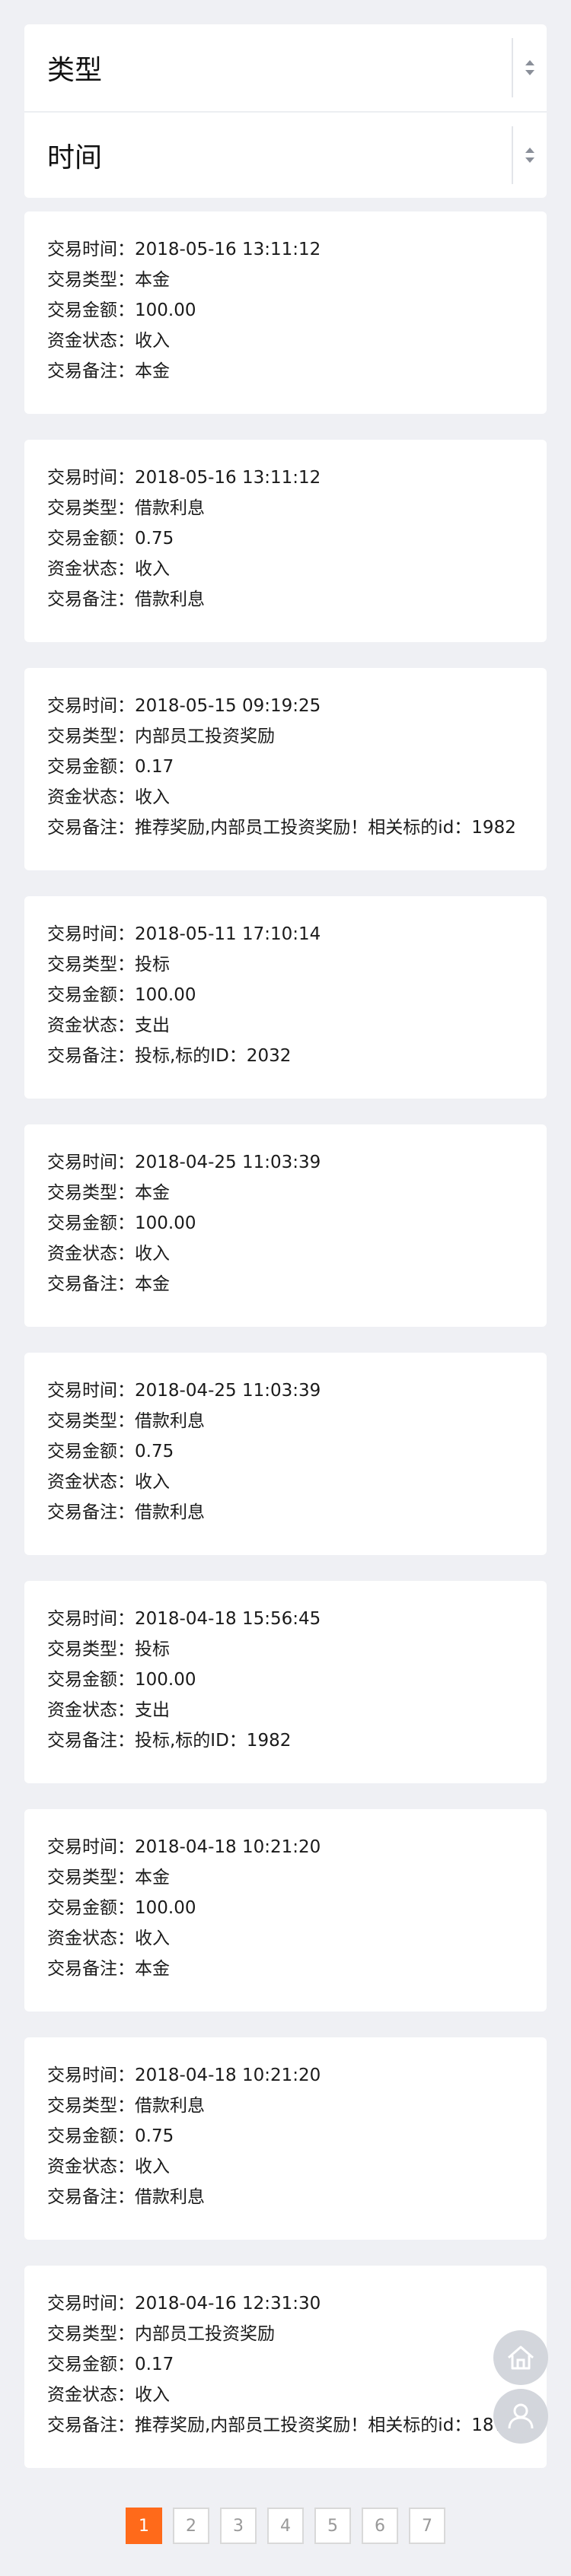  What do you see at coordinates (191, 2526) in the screenshot?
I see `page-button-2: 2` at bounding box center [191, 2526].